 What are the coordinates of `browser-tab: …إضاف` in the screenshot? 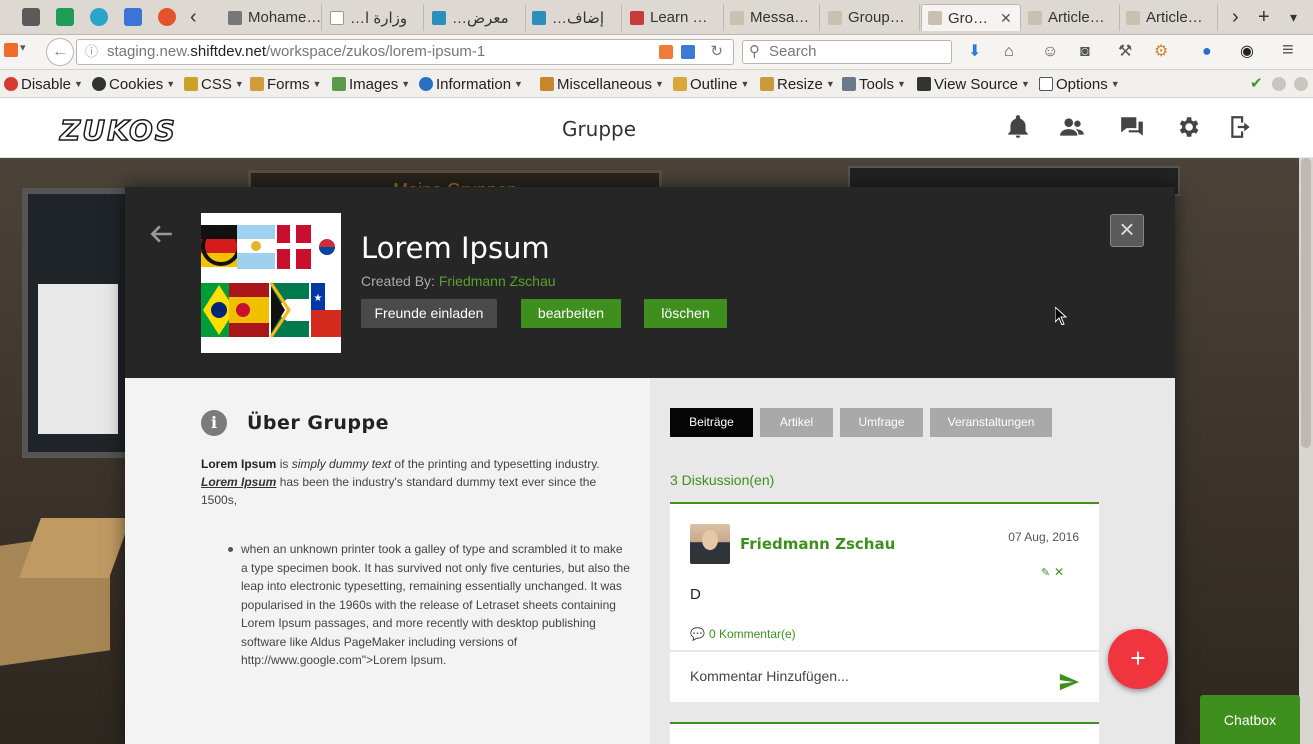 It's located at (574, 17).